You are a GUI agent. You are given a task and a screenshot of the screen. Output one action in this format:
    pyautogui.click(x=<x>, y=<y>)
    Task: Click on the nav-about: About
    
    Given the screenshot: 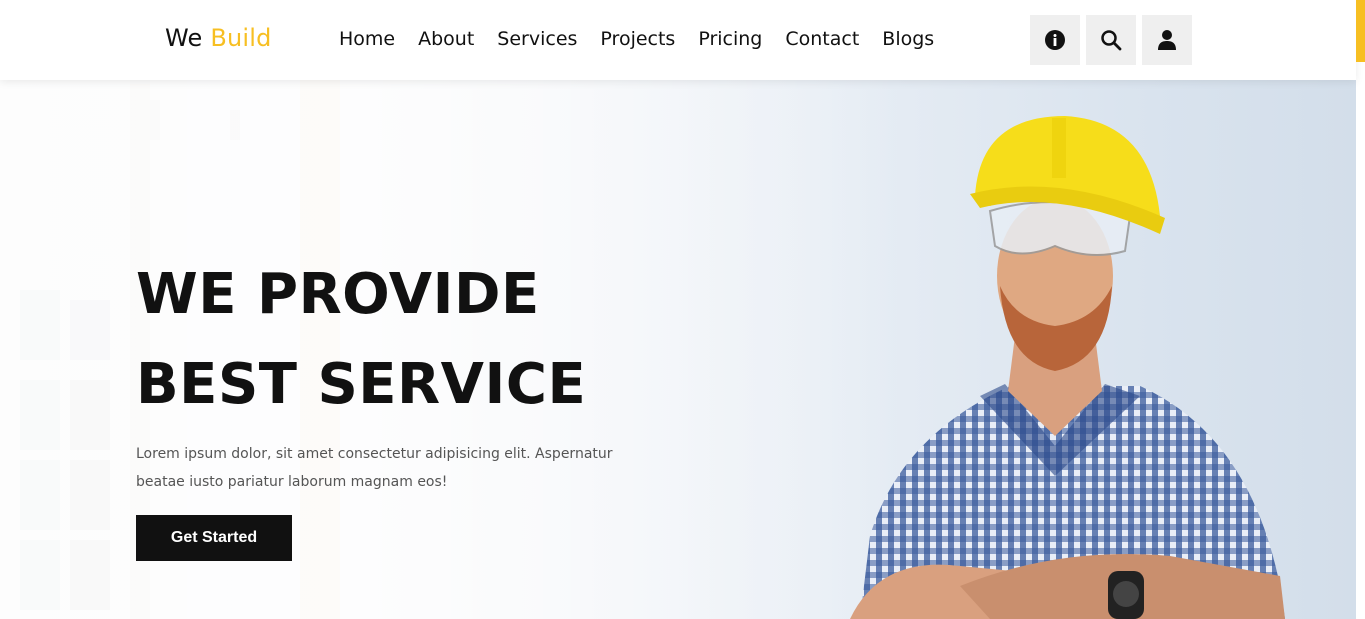 What is the action you would take?
    pyautogui.click(x=446, y=39)
    